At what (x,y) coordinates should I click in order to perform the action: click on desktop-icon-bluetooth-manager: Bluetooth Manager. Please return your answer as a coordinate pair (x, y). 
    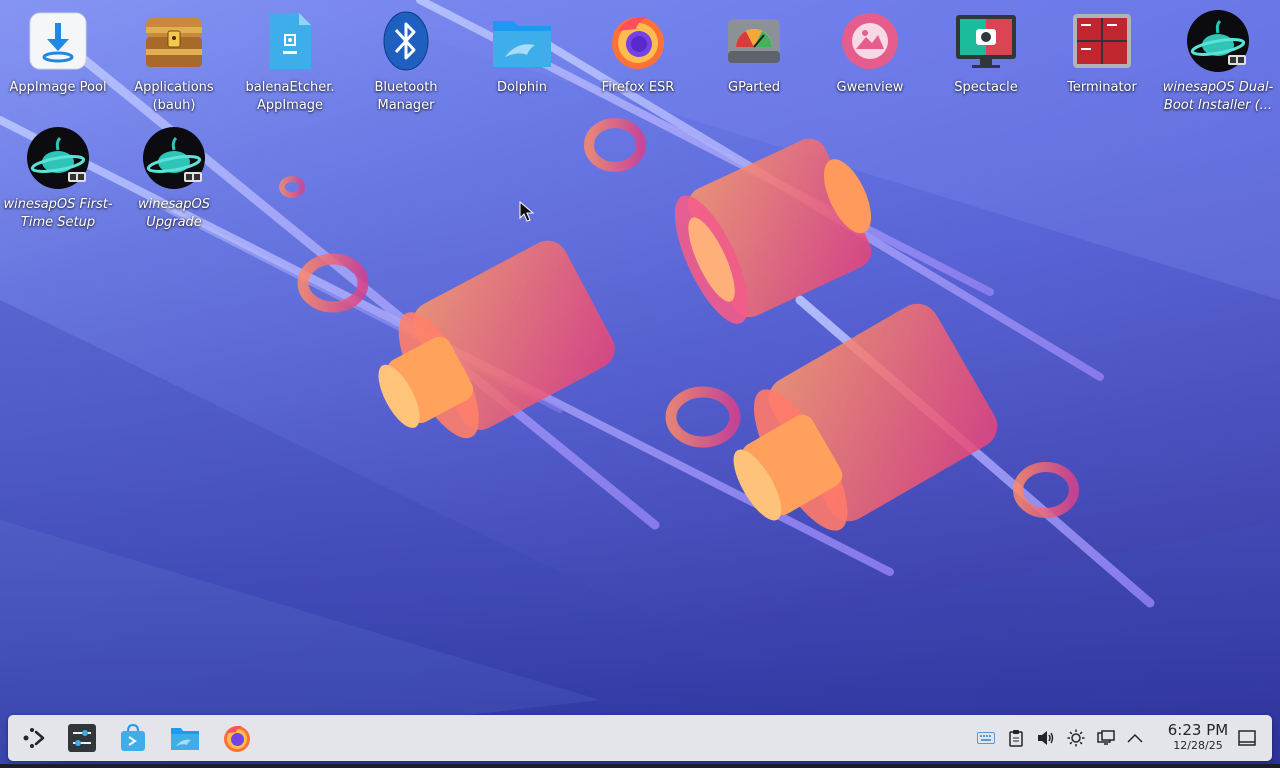
    Looking at the image, I should click on (406, 62).